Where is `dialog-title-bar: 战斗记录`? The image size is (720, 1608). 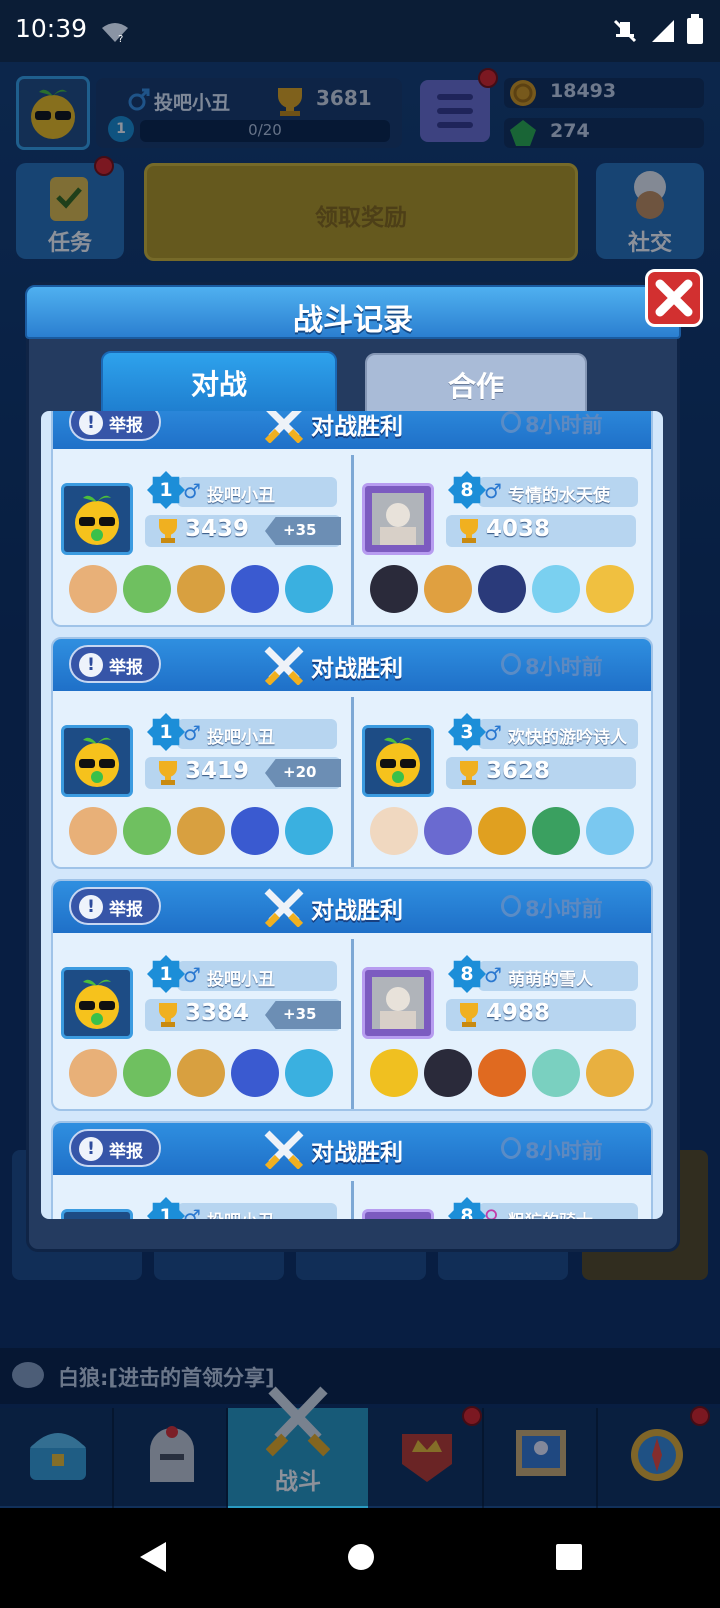
dialog-title-bar: 战斗记录 is located at coordinates (353, 312).